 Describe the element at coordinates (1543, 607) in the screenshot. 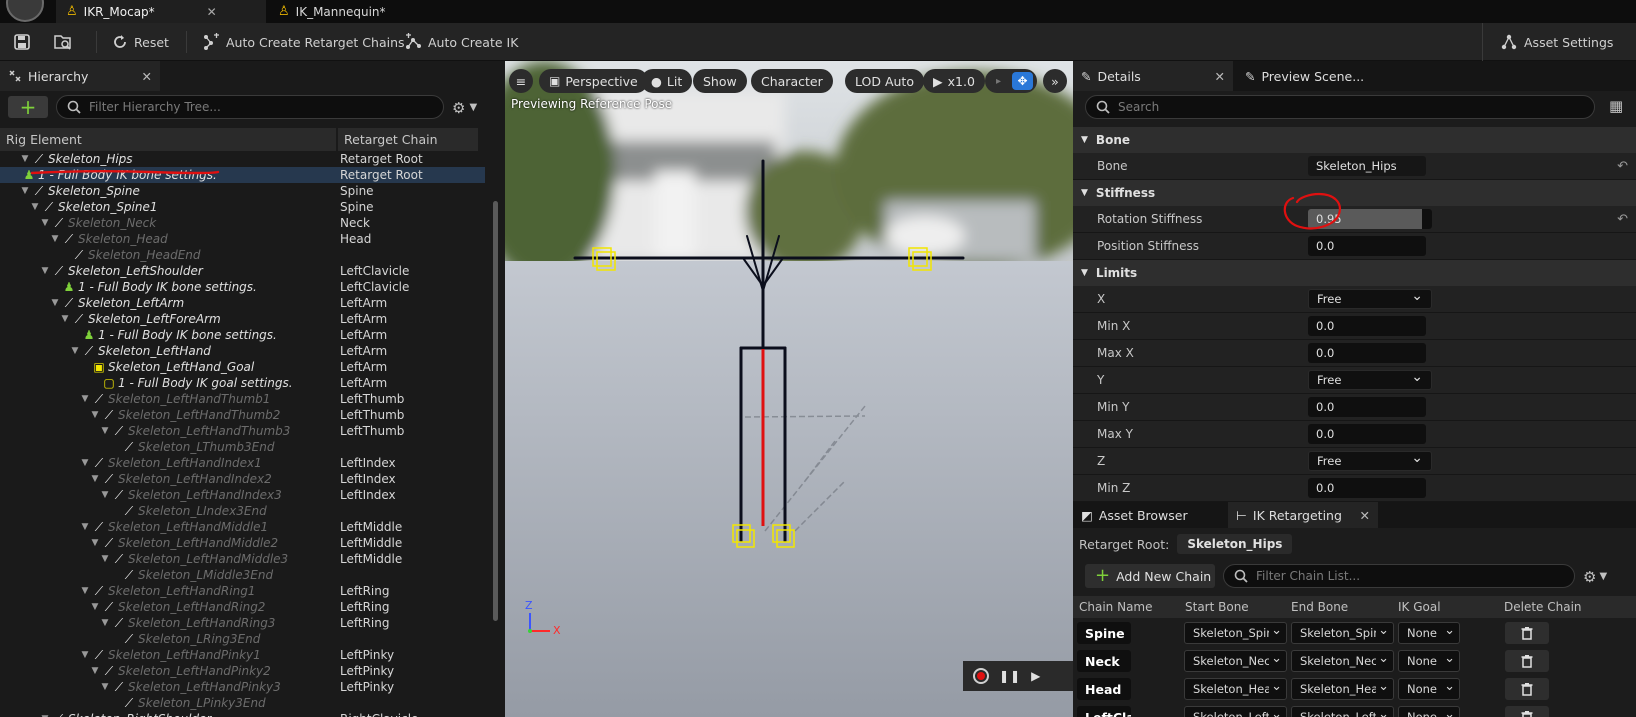

I see `column-header-delete-chain: Delete Chain` at that location.